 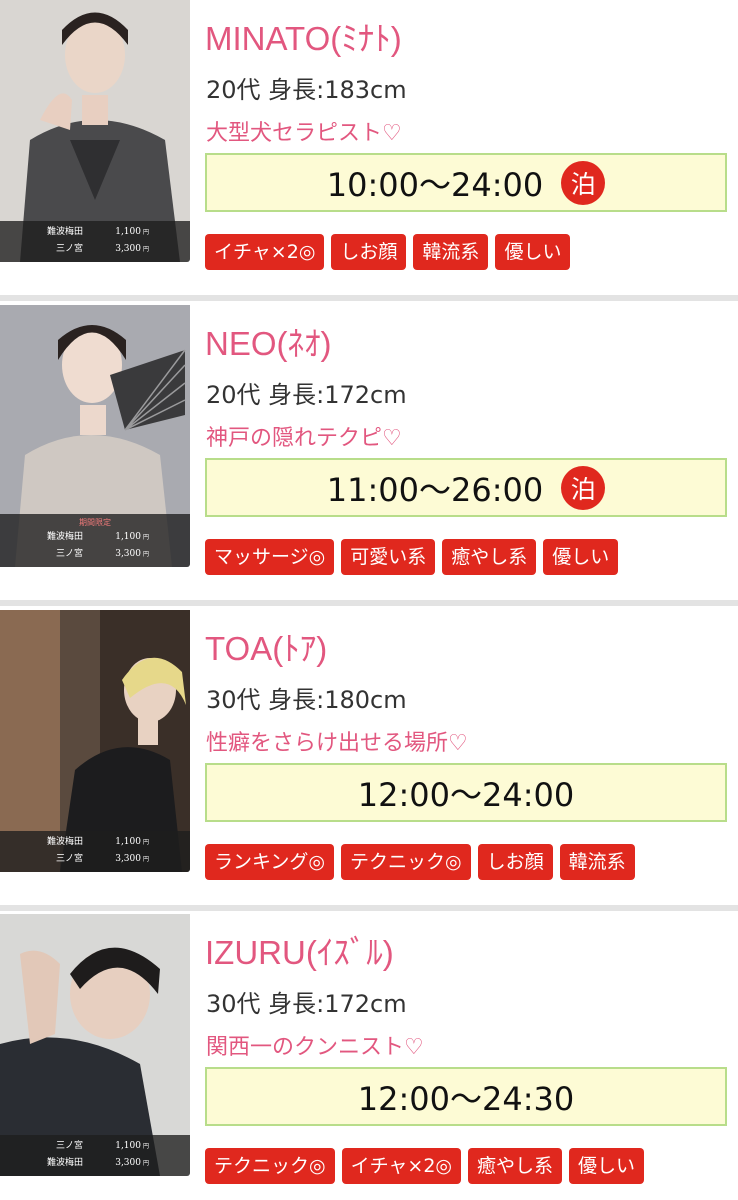 I want to click on price-box: 期間限定 難波梅田 1,100 円 三ノ宮 3,300 円, so click(x=95, y=540).